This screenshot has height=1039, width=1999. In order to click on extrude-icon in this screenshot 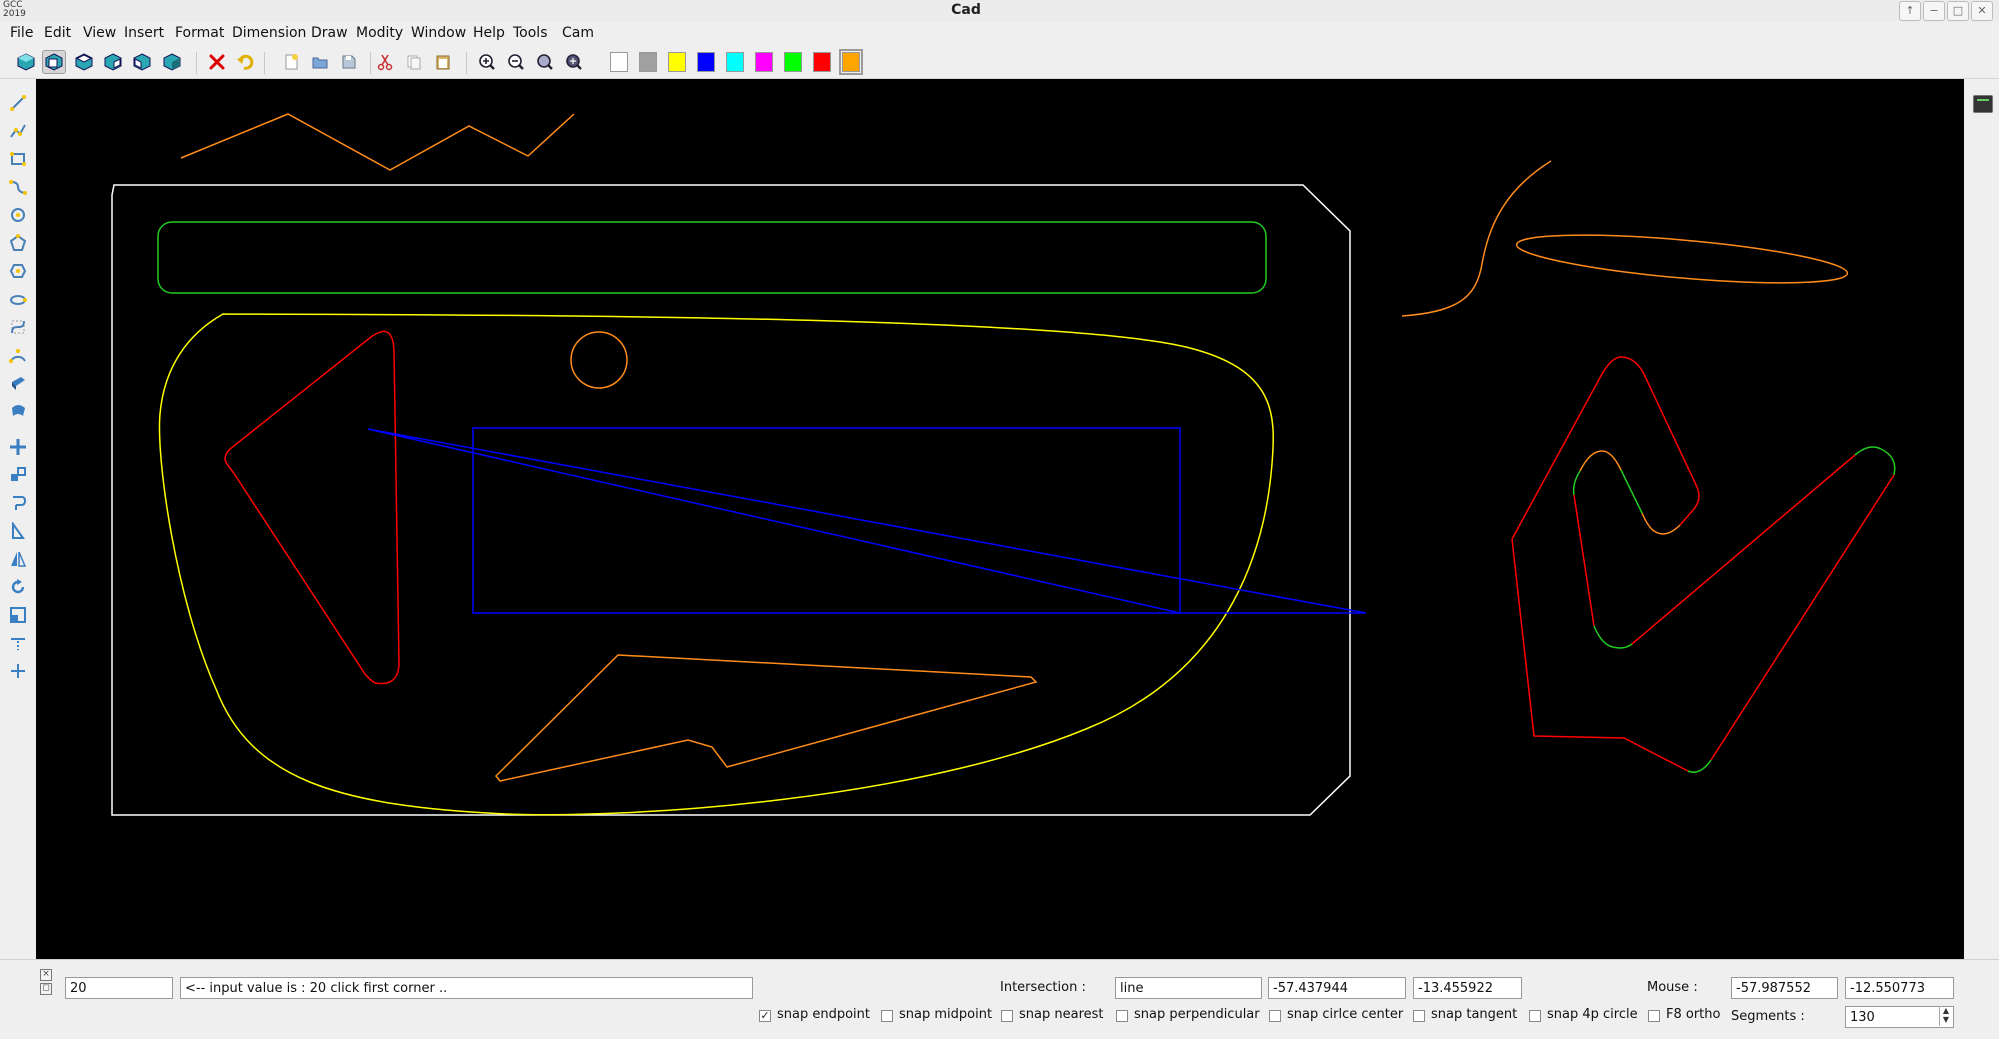, I will do `click(18, 383)`.